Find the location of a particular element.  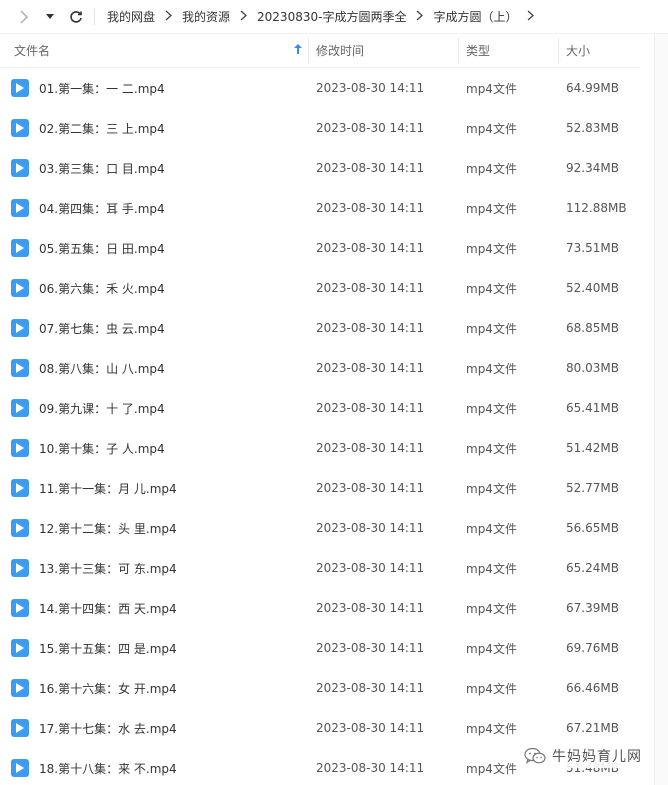

file-name: 15.第十五集：四 是.mp4 is located at coordinates (108, 648).